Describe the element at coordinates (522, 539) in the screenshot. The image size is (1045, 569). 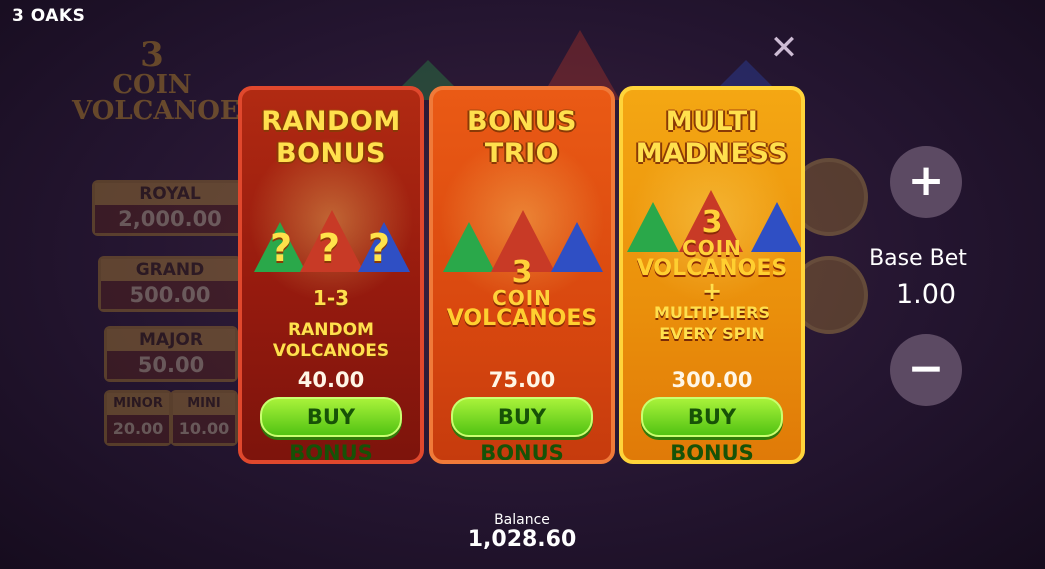
I see `balance-value: 1,028.60` at that location.